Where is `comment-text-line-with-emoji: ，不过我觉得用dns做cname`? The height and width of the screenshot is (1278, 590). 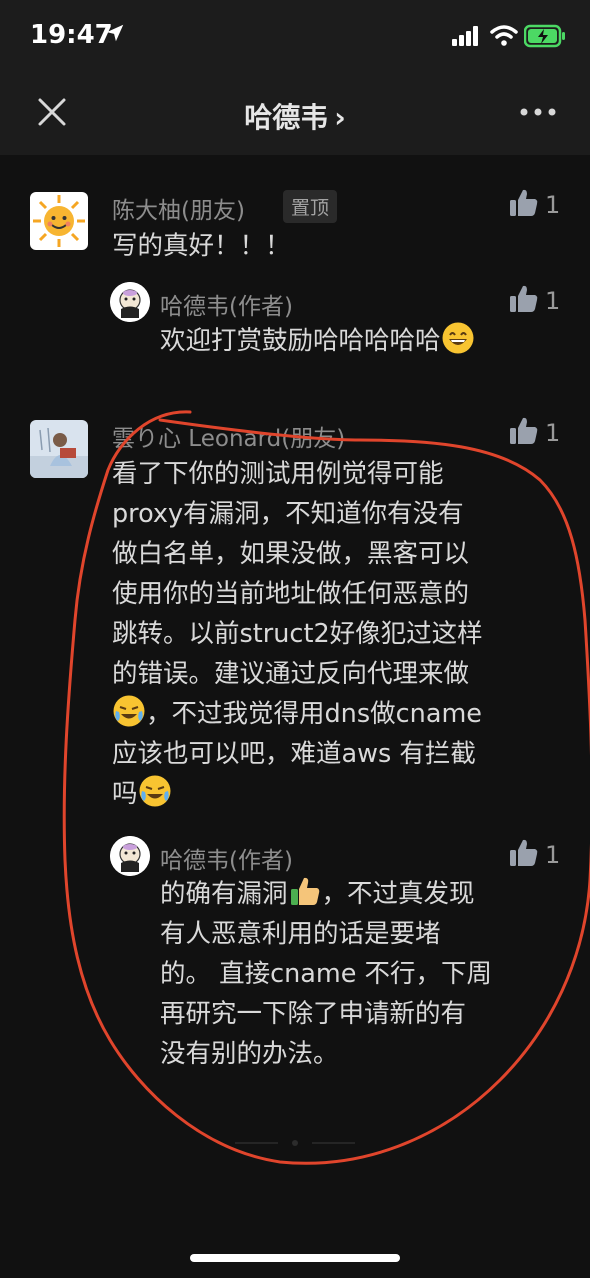
comment-text-line-with-emoji: ，不过我觉得用dns做cname is located at coordinates (342, 714).